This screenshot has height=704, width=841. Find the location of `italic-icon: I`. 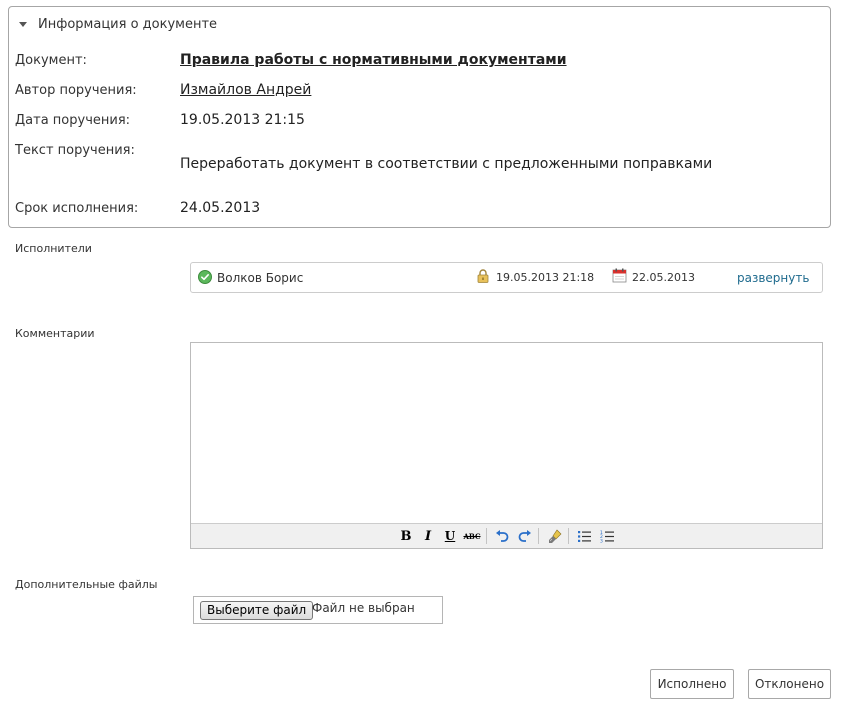

italic-icon: I is located at coordinates (428, 536).